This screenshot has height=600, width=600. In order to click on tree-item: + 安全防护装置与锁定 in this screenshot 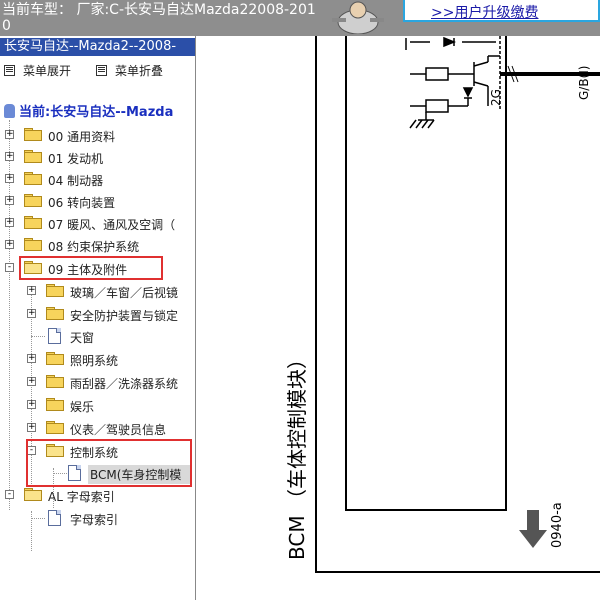, I will do `click(97, 314)`.